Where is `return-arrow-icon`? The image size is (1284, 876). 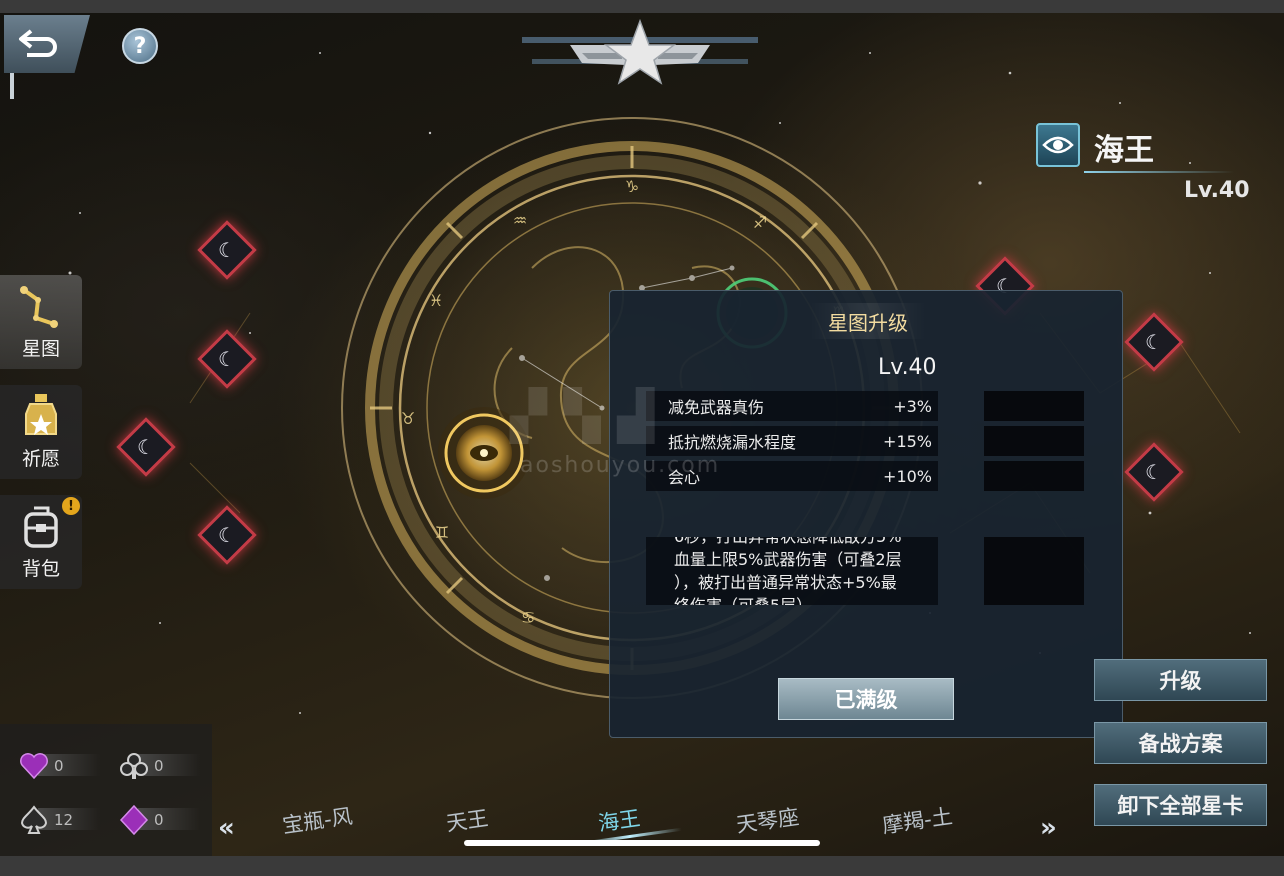 return-arrow-icon is located at coordinates (38, 43).